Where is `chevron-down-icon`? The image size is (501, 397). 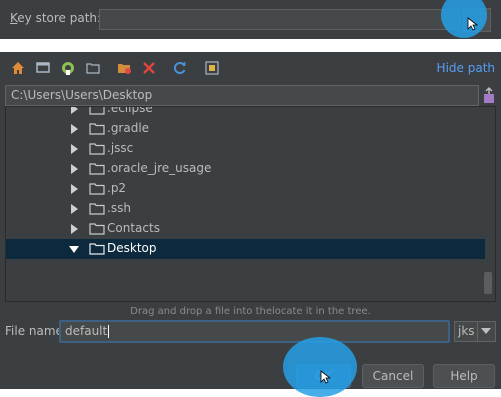
chevron-down-icon is located at coordinates (486, 331).